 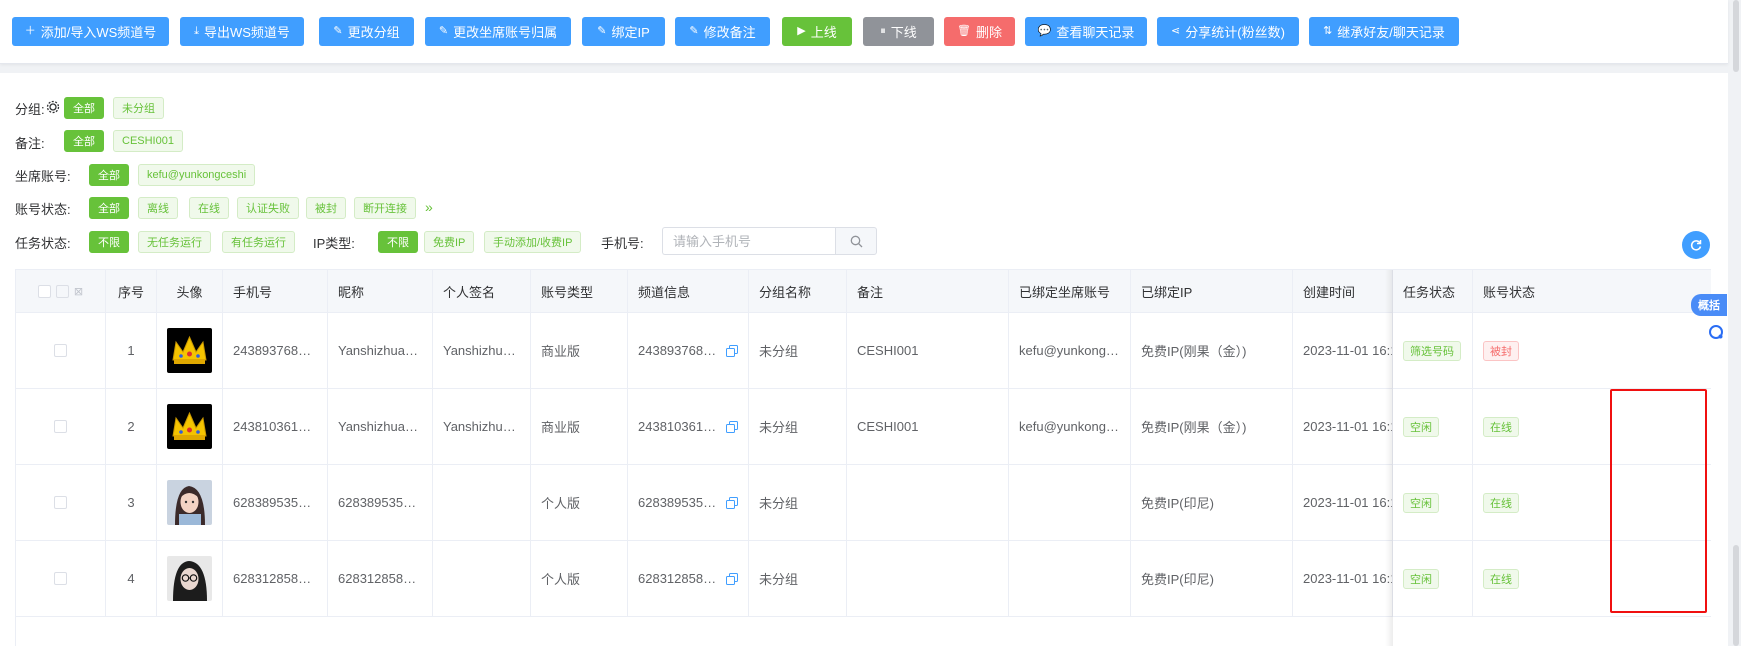 What do you see at coordinates (138, 108) in the screenshot?
I see `group-filter-ungrouped: 未分组` at bounding box center [138, 108].